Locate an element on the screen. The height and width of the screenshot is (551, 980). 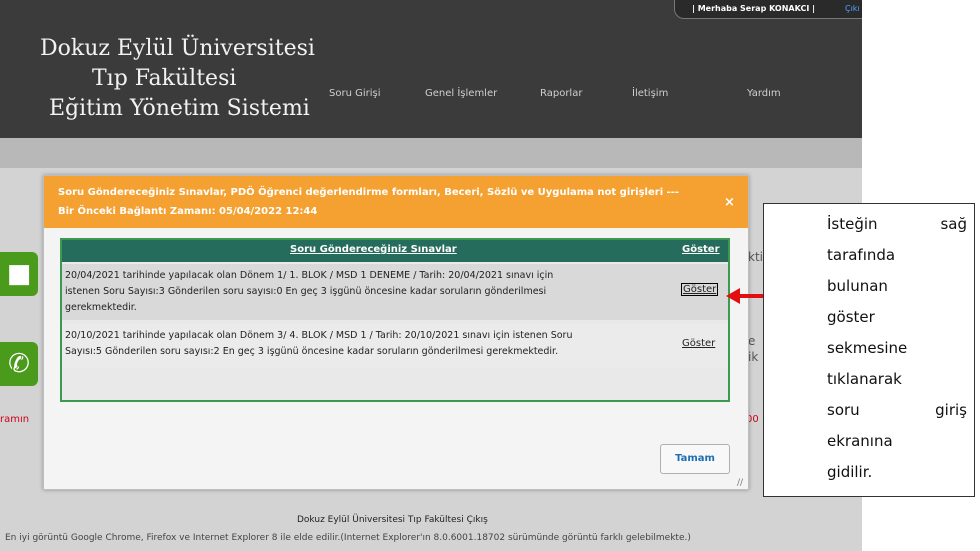
callout-line: gidilir. is located at coordinates (850, 472).